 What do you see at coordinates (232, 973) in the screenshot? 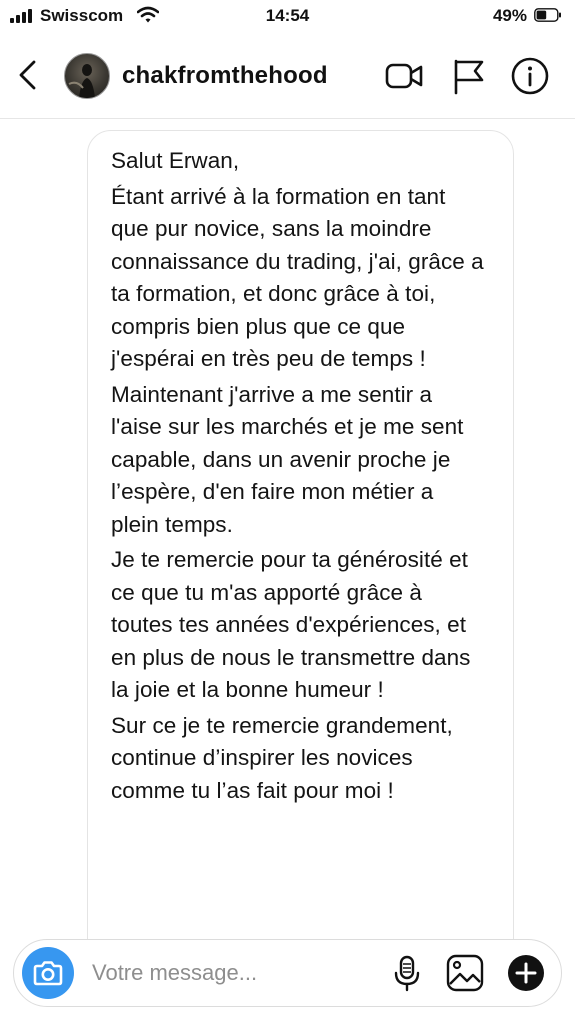
I see `message-input` at bounding box center [232, 973].